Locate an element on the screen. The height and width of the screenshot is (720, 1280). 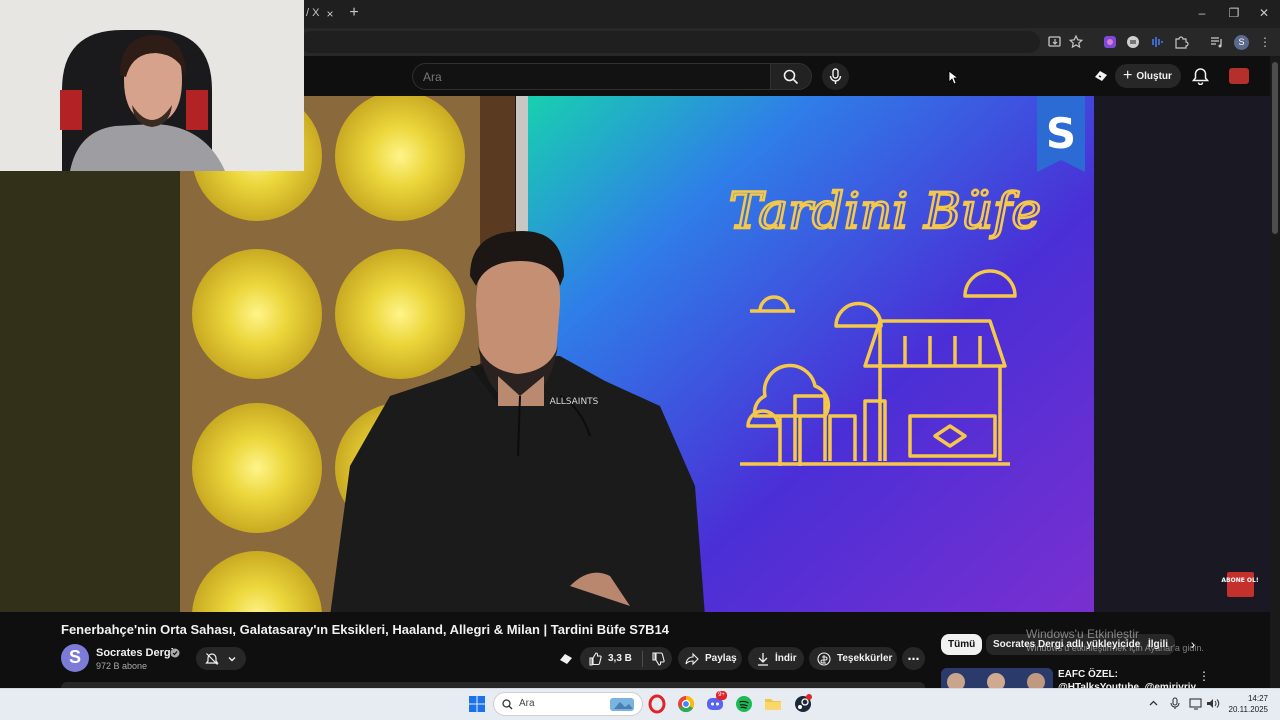
like-dislike-group: 3,3 B is located at coordinates (626, 658).